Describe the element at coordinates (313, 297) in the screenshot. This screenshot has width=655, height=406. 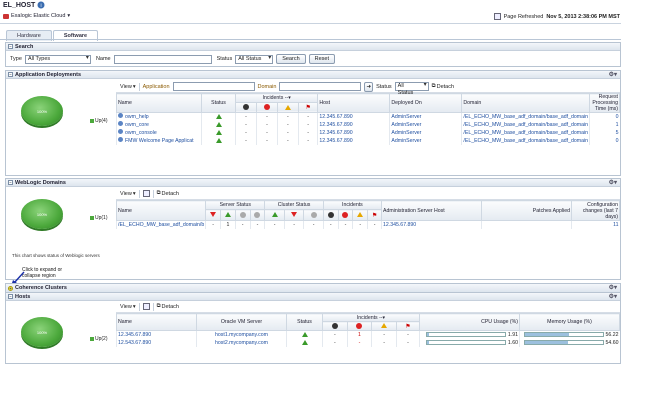
I see `hosts-header: − Hosts ⚙▾` at that location.